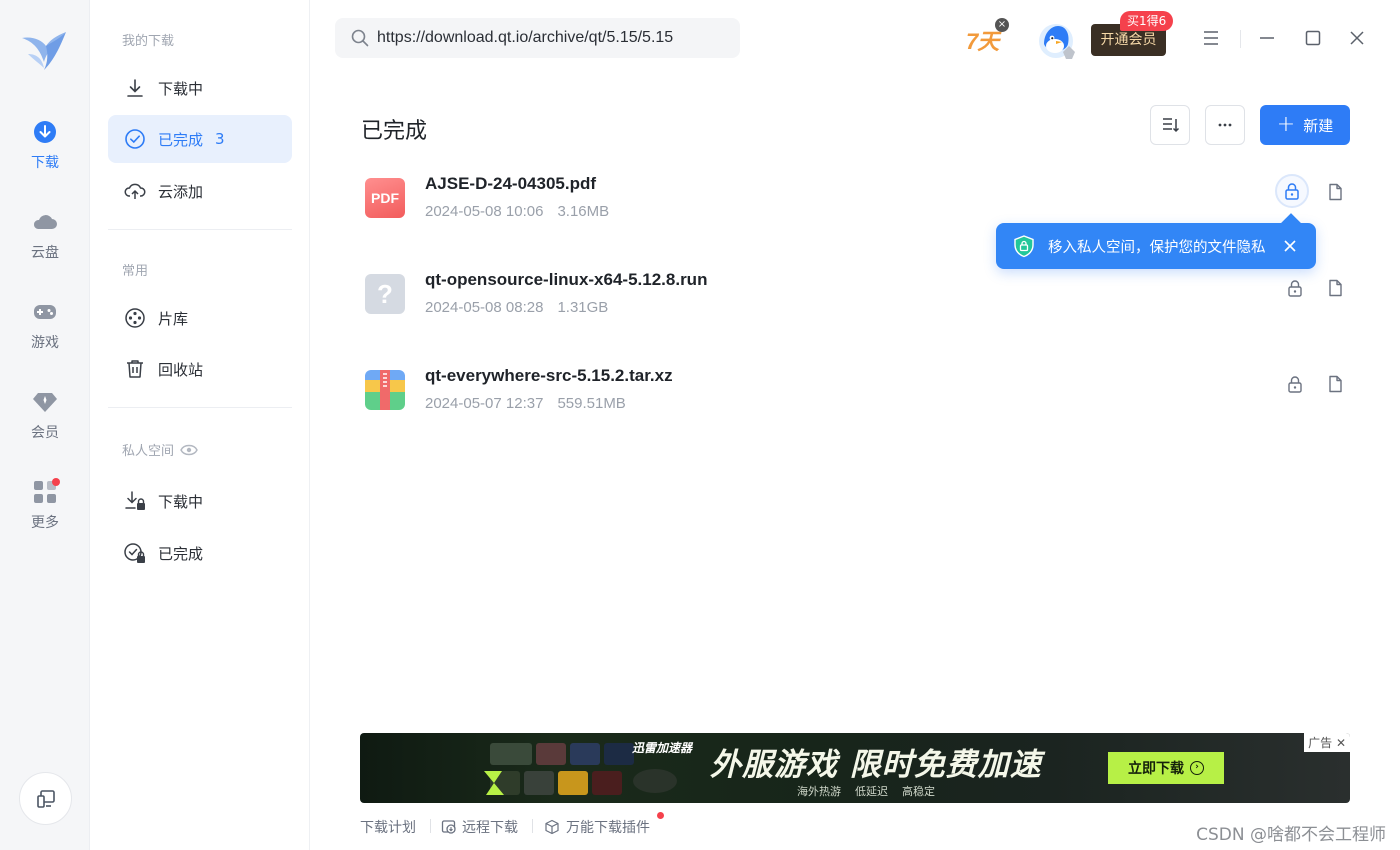  I want to click on download-plan-label: 下载计划, so click(388, 828).